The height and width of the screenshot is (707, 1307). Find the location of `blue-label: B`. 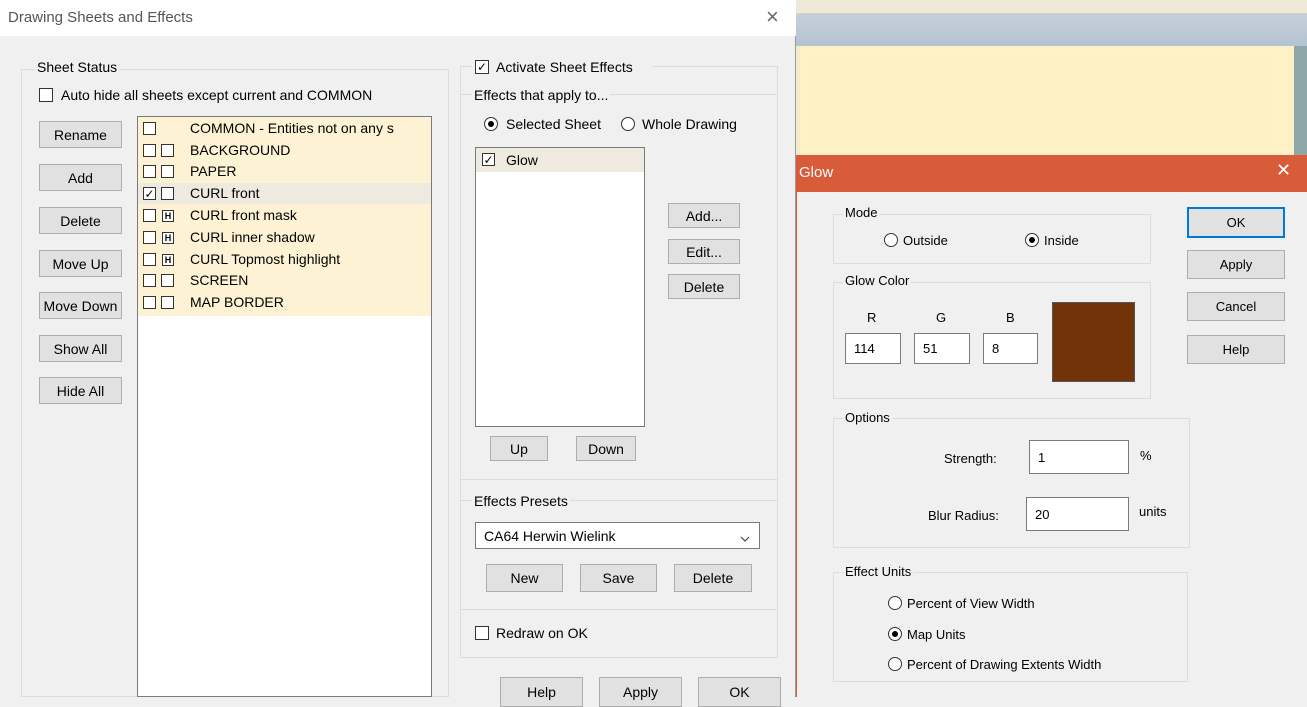

blue-label: B is located at coordinates (1010, 317).